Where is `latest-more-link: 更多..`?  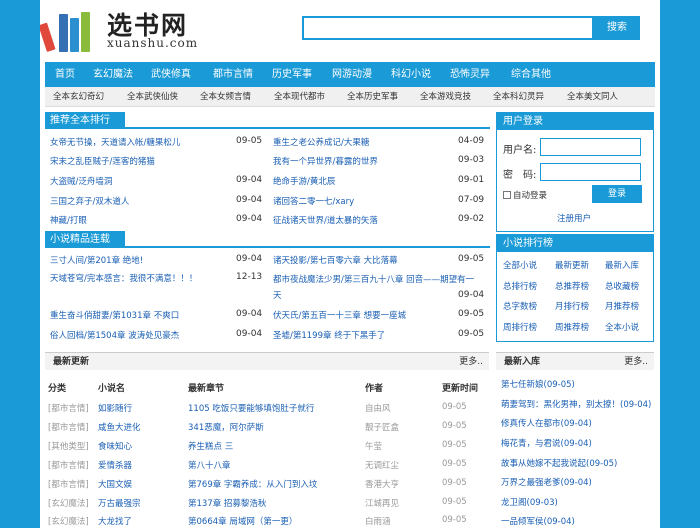
latest-more-link: 更多.. is located at coordinates (471, 362).